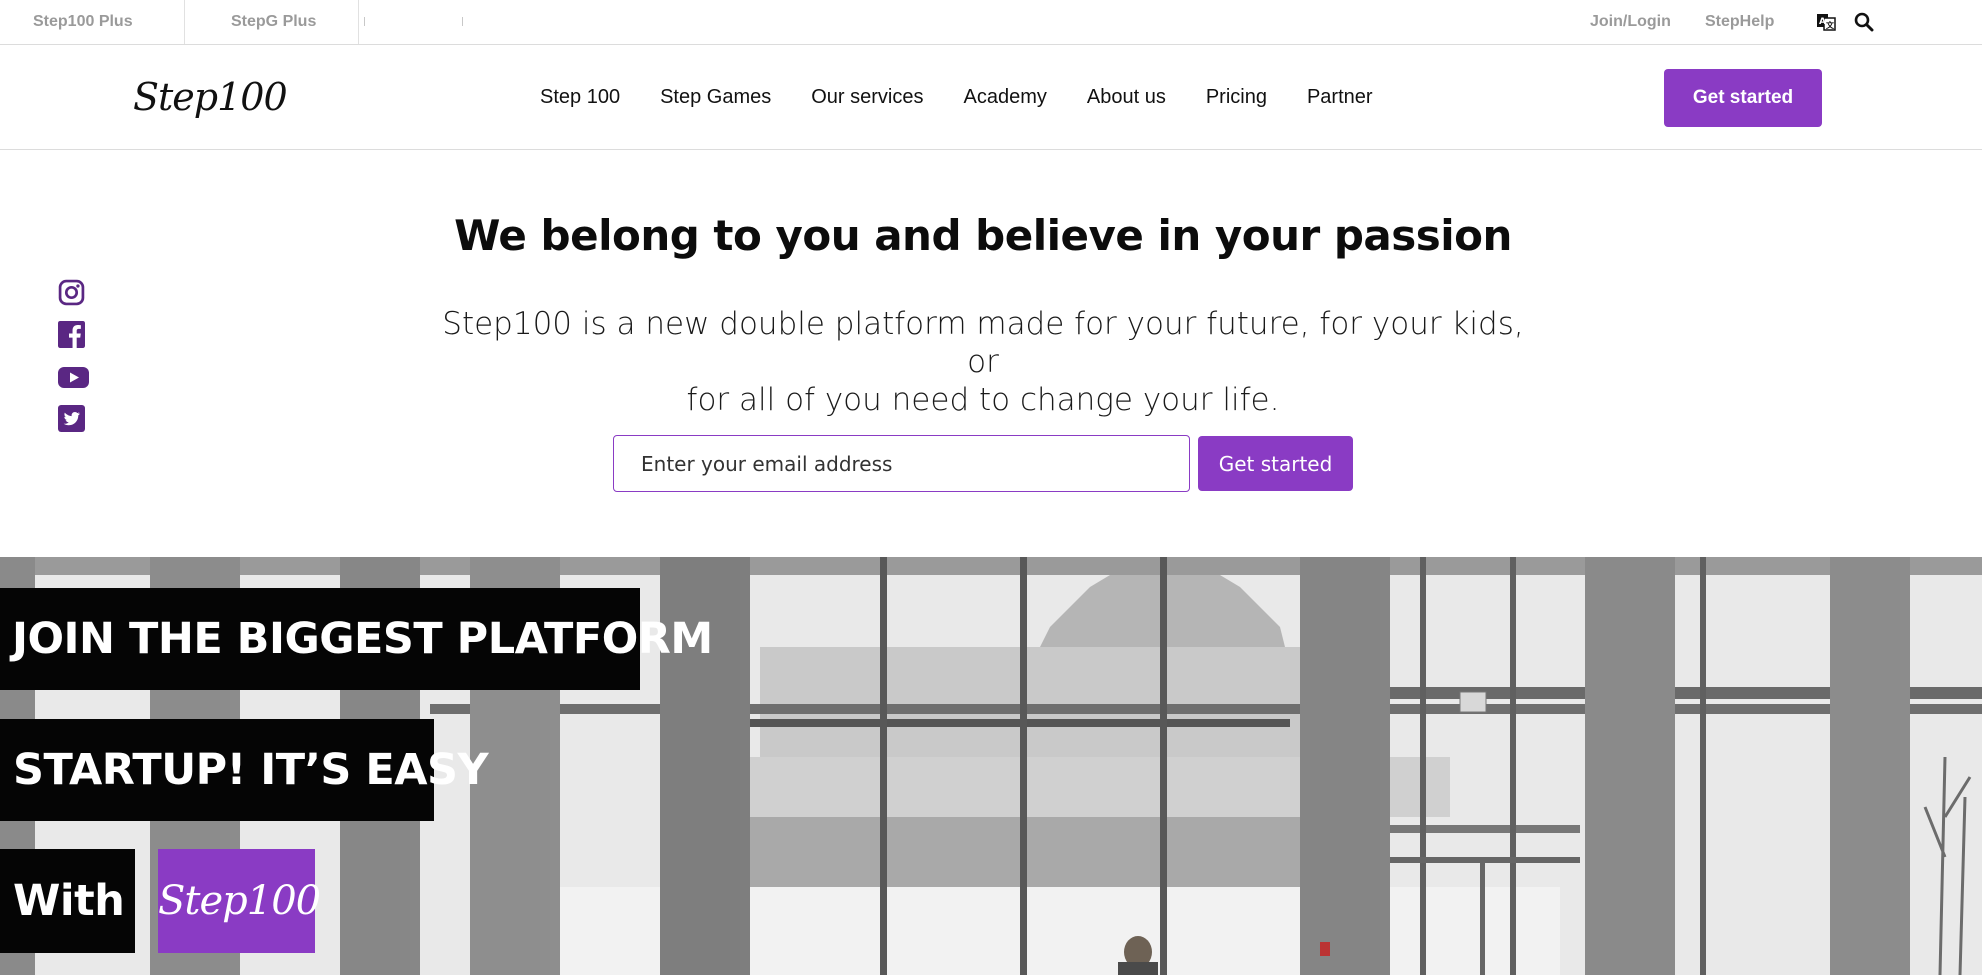 This screenshot has width=1982, height=975. I want to click on nav-link-step-100: Step 100, so click(580, 97).